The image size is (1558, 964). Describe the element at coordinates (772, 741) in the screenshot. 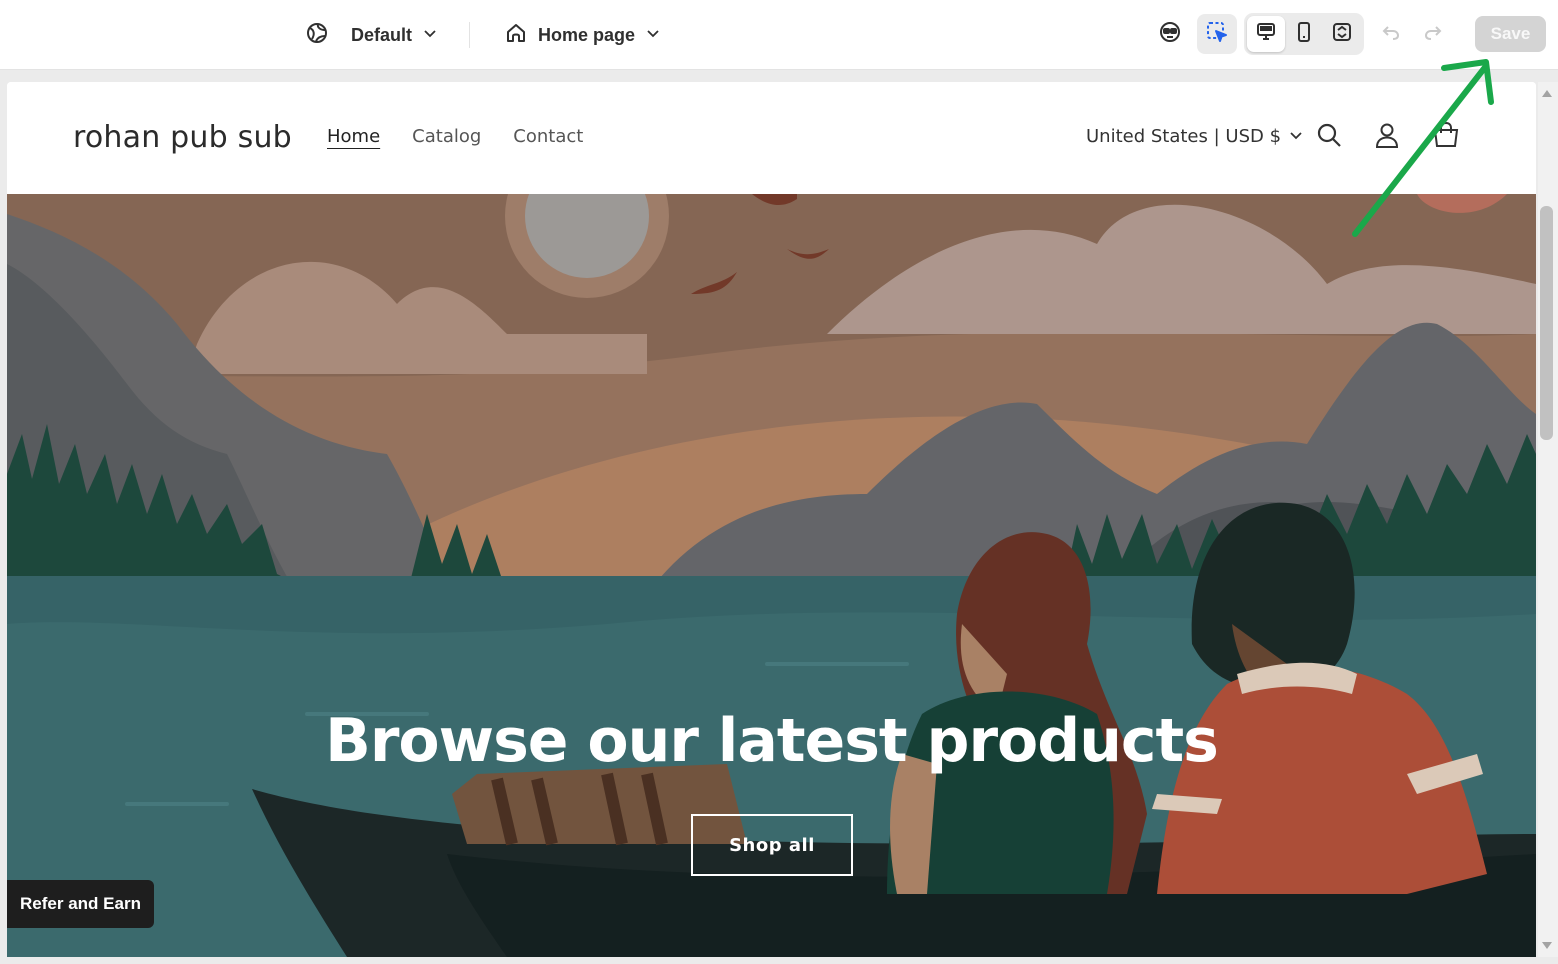

I see `hero-title: Browse our latest products` at that location.